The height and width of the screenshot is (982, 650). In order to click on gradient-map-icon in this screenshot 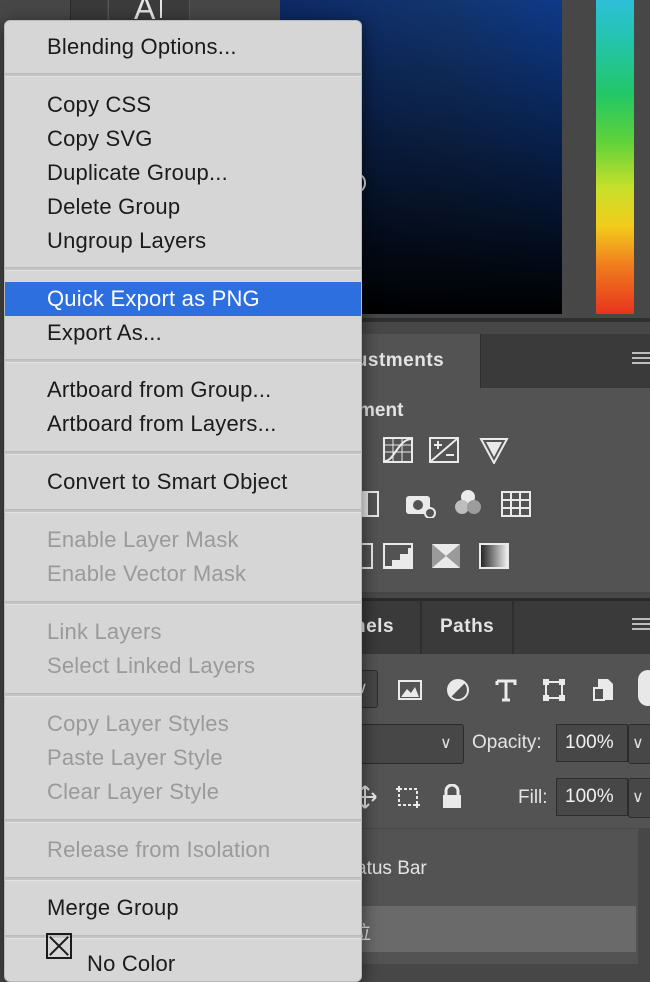, I will do `click(494, 556)`.